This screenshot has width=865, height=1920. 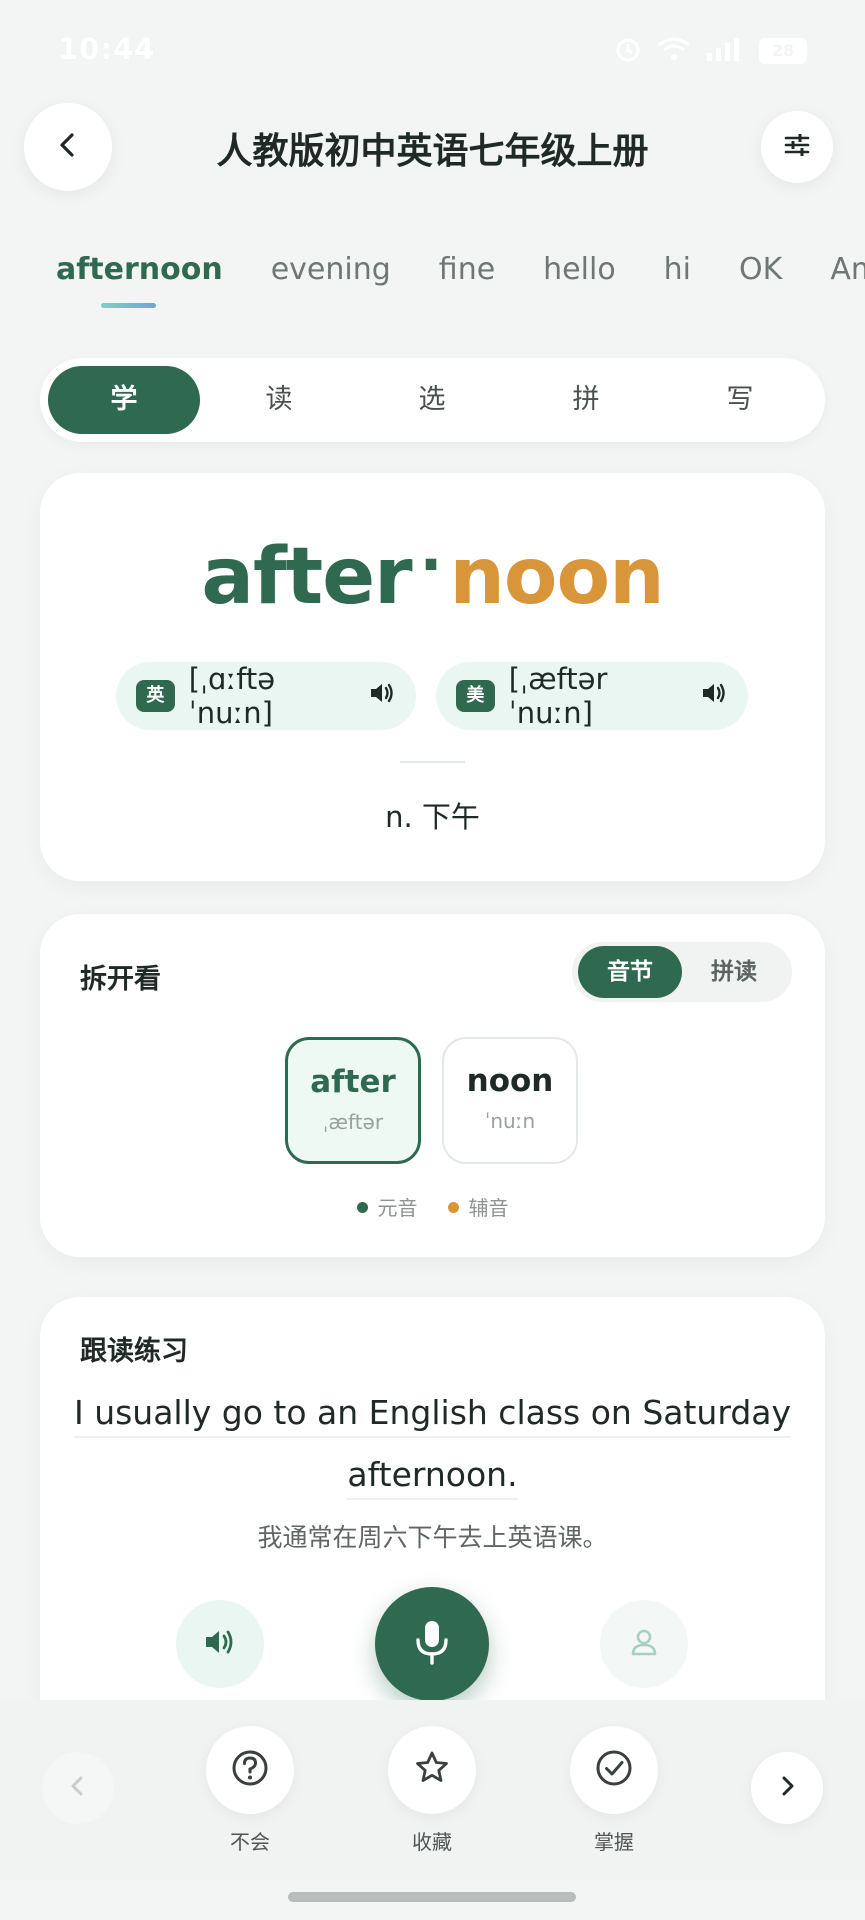 I want to click on mastered-label: 掌握, so click(x=614, y=1842).